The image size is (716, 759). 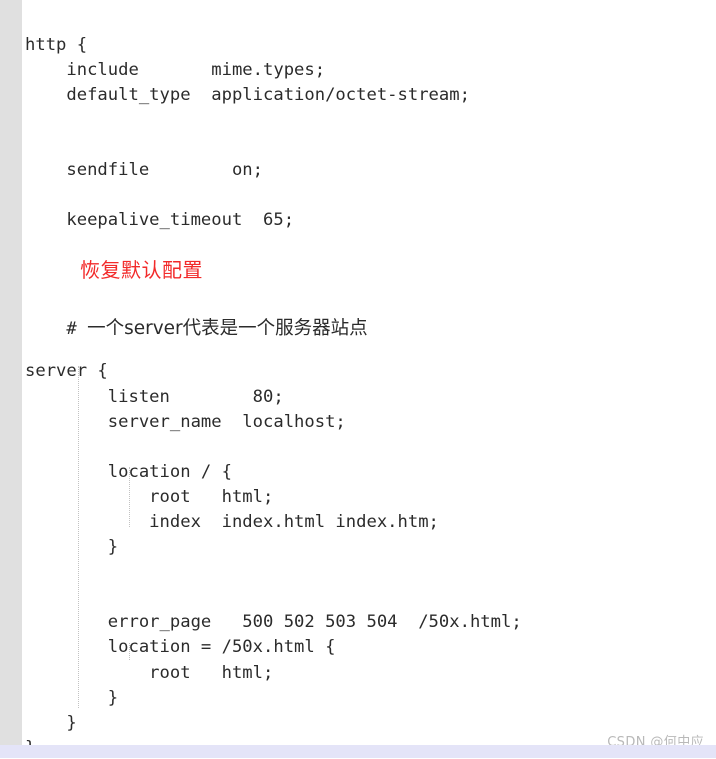 What do you see at coordinates (247, 95) in the screenshot?
I see `code-line-default-type: default_type application/octet-stream;` at bounding box center [247, 95].